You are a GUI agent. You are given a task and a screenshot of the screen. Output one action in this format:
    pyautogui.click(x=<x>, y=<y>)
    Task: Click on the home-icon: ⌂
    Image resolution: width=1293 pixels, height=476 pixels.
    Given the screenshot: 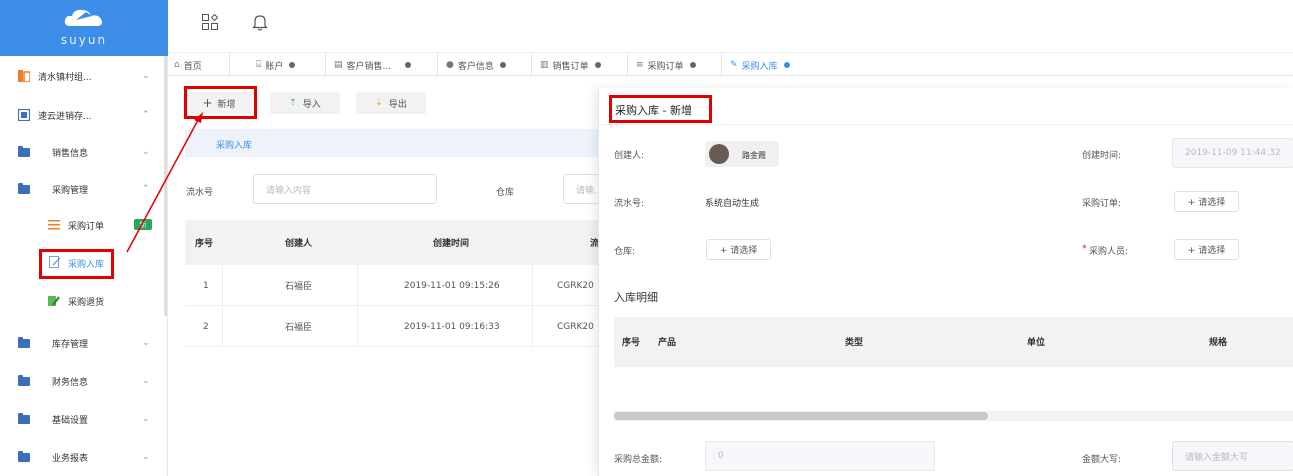 What is the action you would take?
    pyautogui.click(x=177, y=65)
    